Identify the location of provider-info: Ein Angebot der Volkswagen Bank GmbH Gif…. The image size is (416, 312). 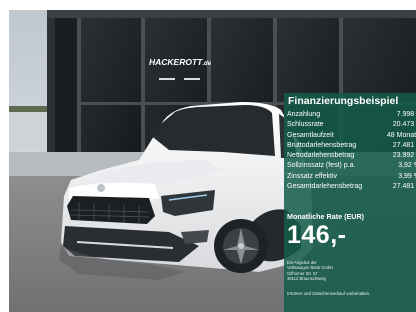
(310, 271).